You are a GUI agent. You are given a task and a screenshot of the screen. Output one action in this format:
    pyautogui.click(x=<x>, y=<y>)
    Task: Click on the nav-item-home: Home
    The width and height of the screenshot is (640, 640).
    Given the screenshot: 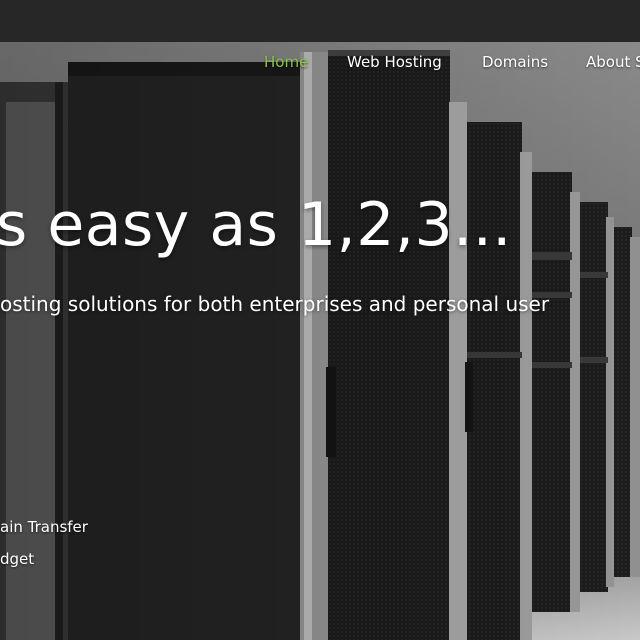 What is the action you would take?
    pyautogui.click(x=286, y=62)
    